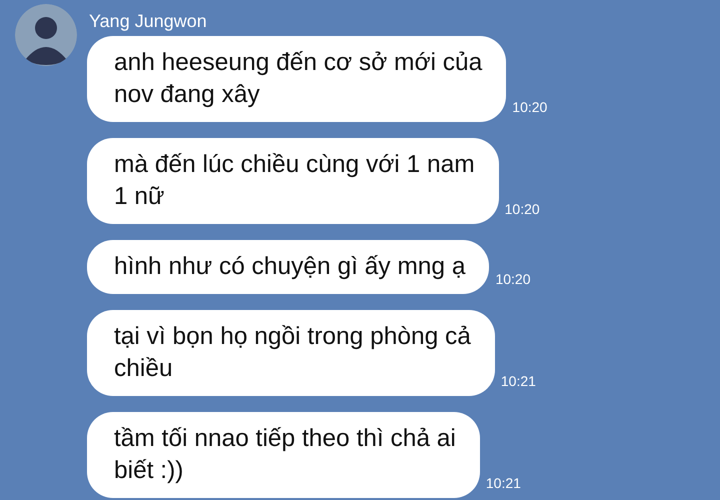 The image size is (720, 500). Describe the element at coordinates (148, 21) in the screenshot. I see `contact-name: Yang Jungwon` at that location.